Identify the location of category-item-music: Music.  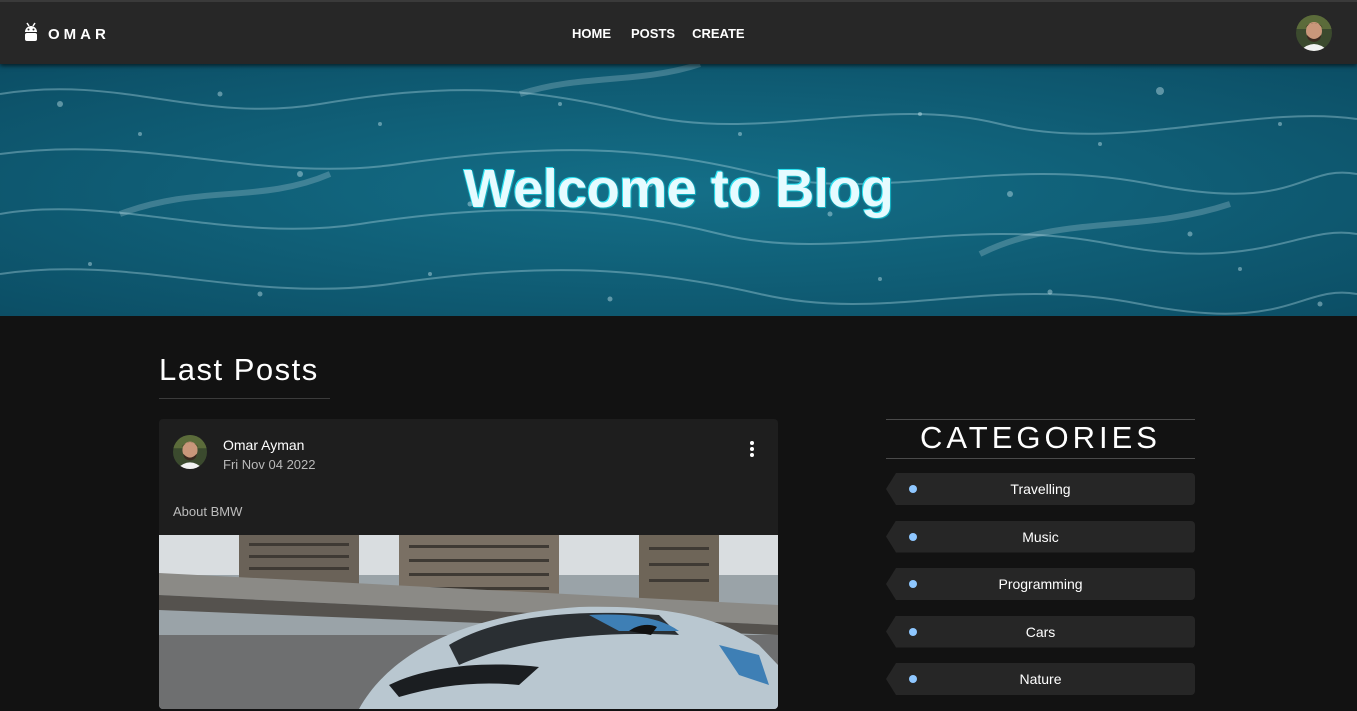
(1040, 536).